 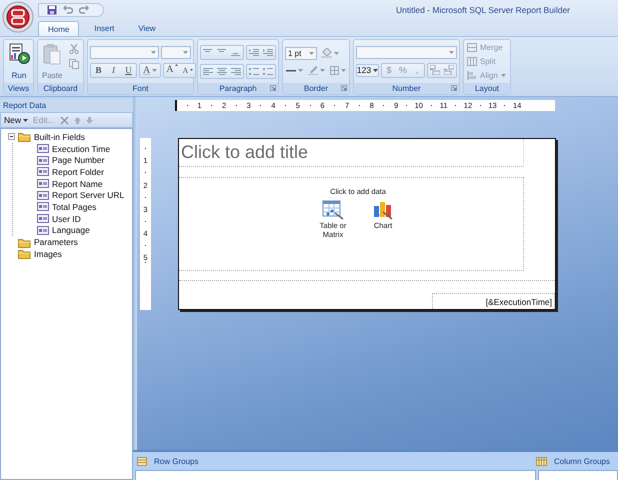 I want to click on ribbon-tab: View, so click(x=147, y=28).